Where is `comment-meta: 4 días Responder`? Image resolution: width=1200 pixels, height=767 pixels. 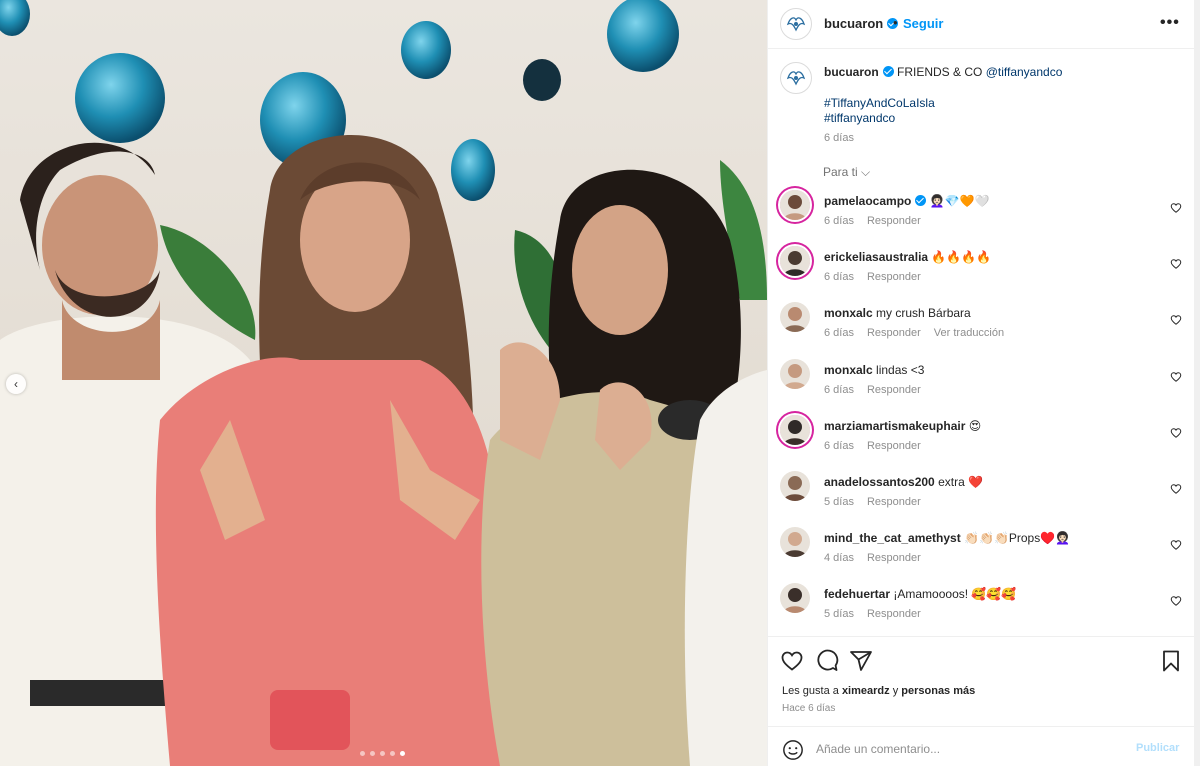 comment-meta: 4 días Responder is located at coordinates (879, 558).